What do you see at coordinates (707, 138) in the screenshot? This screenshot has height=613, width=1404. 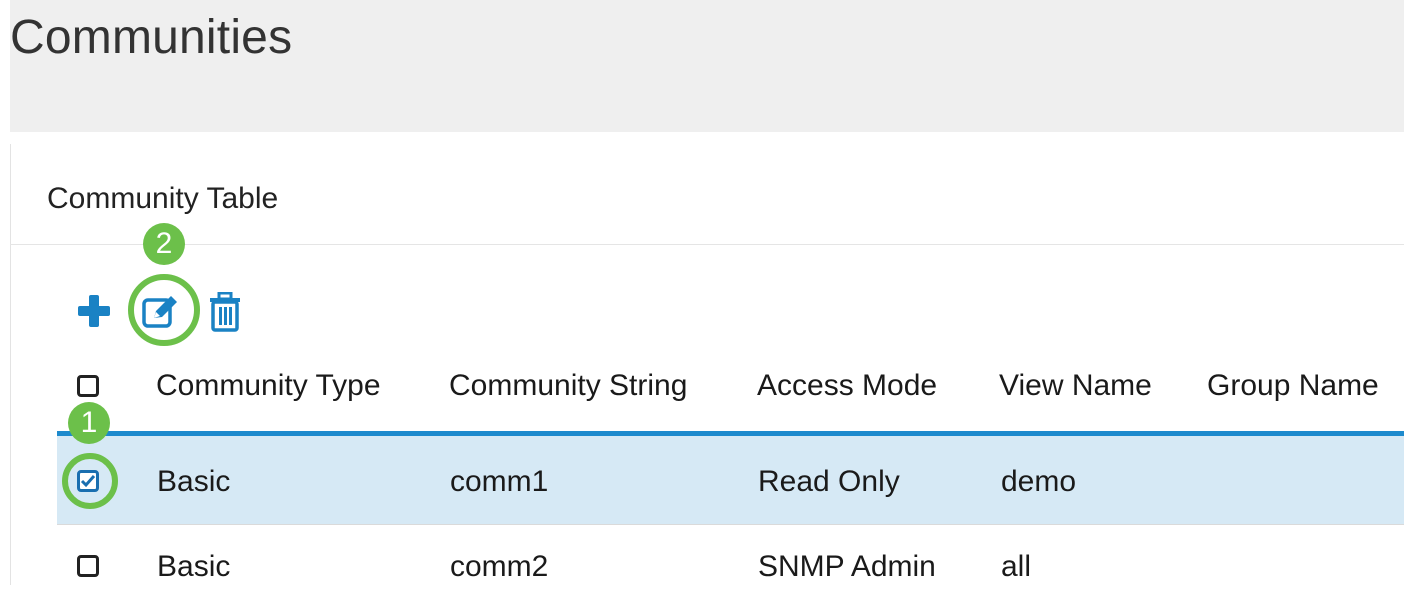 I see `header-gap` at bounding box center [707, 138].